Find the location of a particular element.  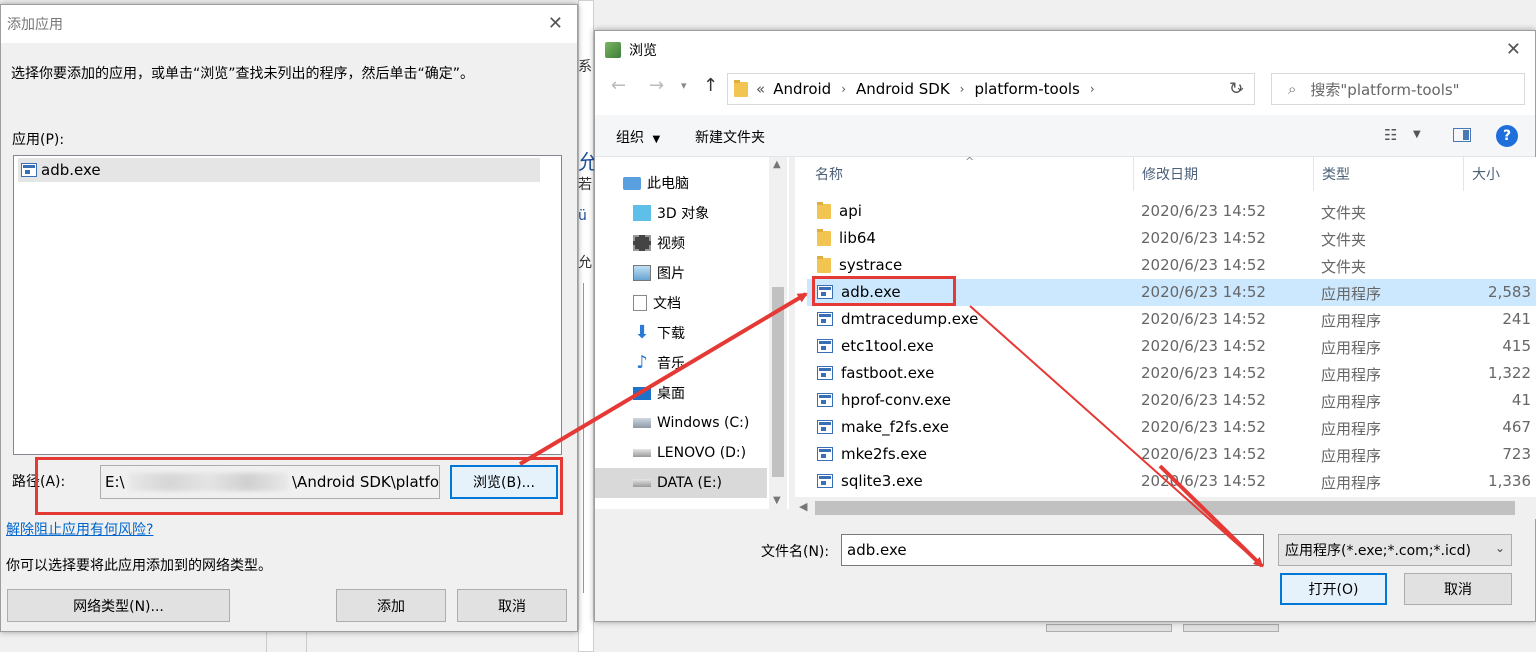

arrow-thin-line is located at coordinates (1116, 436).